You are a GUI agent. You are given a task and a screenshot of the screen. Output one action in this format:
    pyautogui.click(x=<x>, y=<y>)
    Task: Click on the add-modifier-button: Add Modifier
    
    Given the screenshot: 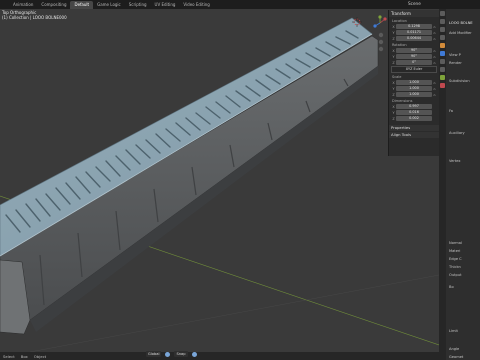 What is the action you would take?
    pyautogui.click(x=460, y=33)
    